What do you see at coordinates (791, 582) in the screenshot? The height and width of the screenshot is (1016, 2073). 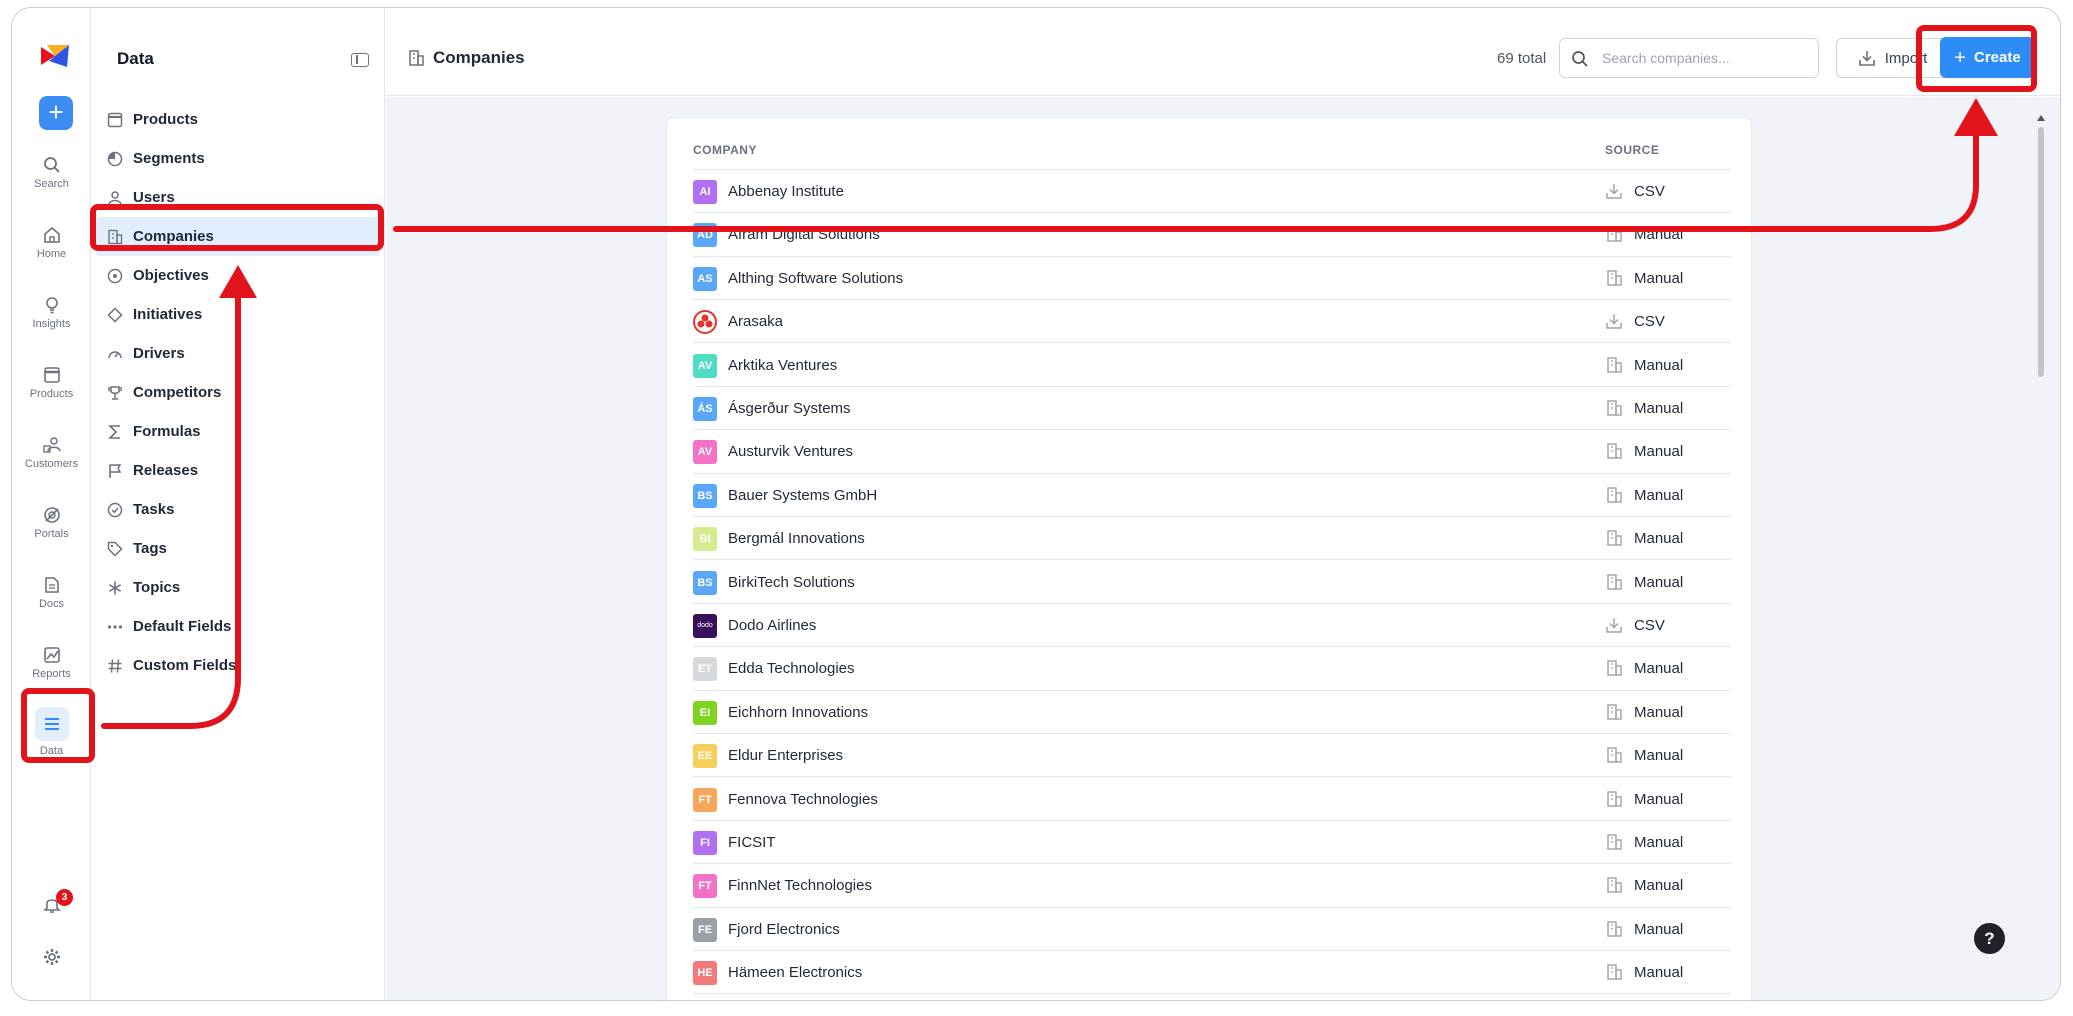 I see `company-name: BirkiTech Solutions` at bounding box center [791, 582].